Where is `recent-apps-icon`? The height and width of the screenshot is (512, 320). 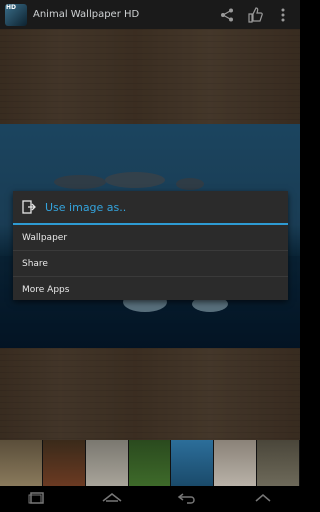 recent-apps-icon is located at coordinates (37, 499).